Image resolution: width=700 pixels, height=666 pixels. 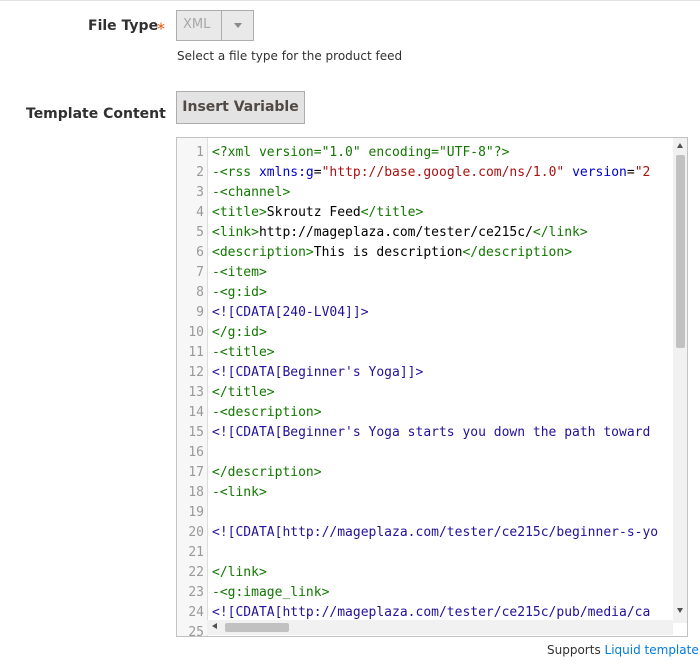 I want to click on select-separator, so click(x=221, y=25).